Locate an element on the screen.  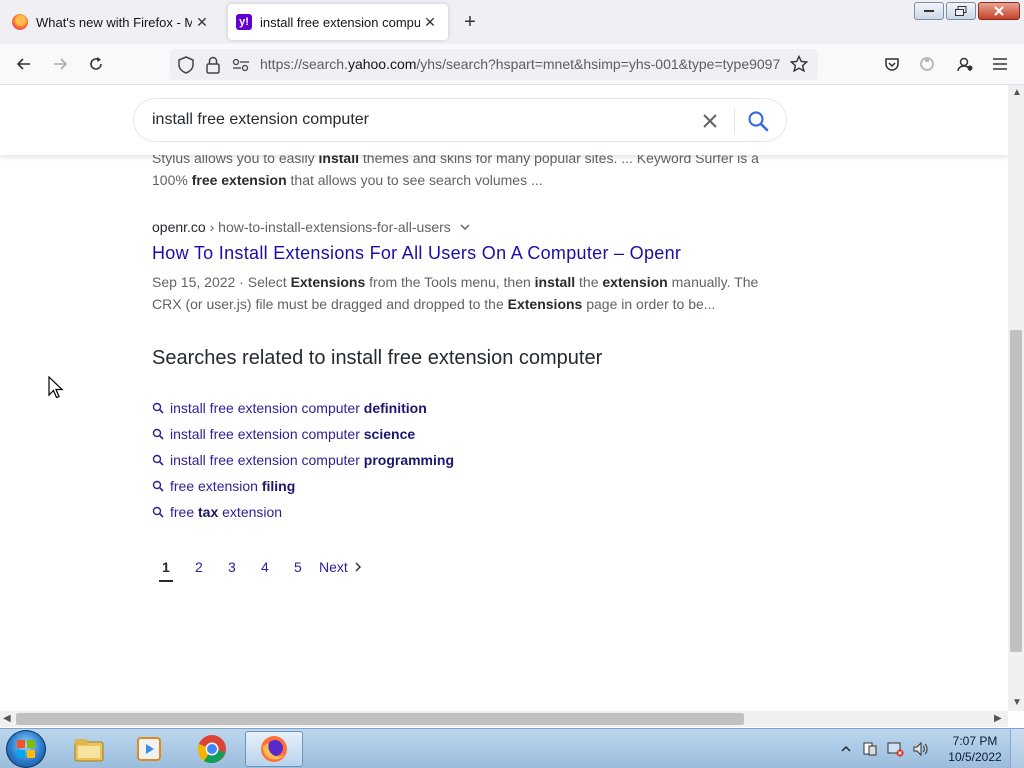
chrome-icon is located at coordinates (211, 749).